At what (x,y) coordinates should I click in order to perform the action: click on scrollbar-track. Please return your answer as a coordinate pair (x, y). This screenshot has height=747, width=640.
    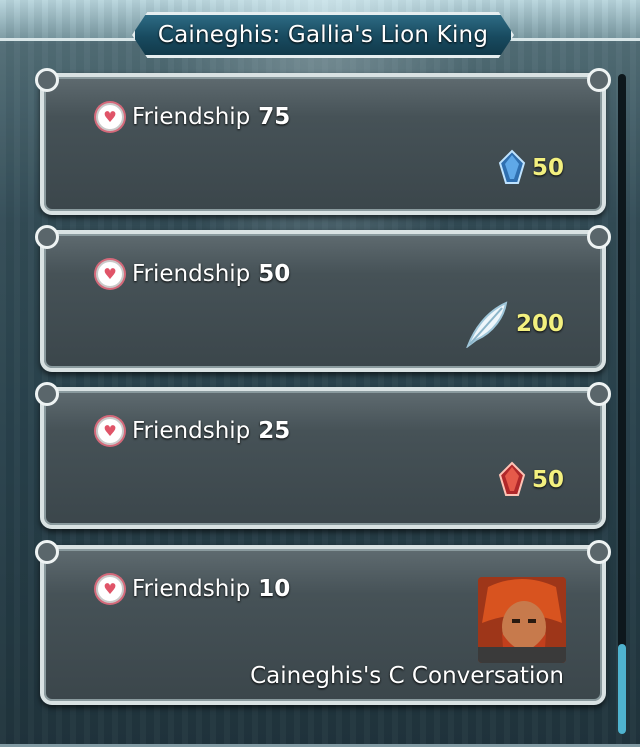
    Looking at the image, I should click on (622, 404).